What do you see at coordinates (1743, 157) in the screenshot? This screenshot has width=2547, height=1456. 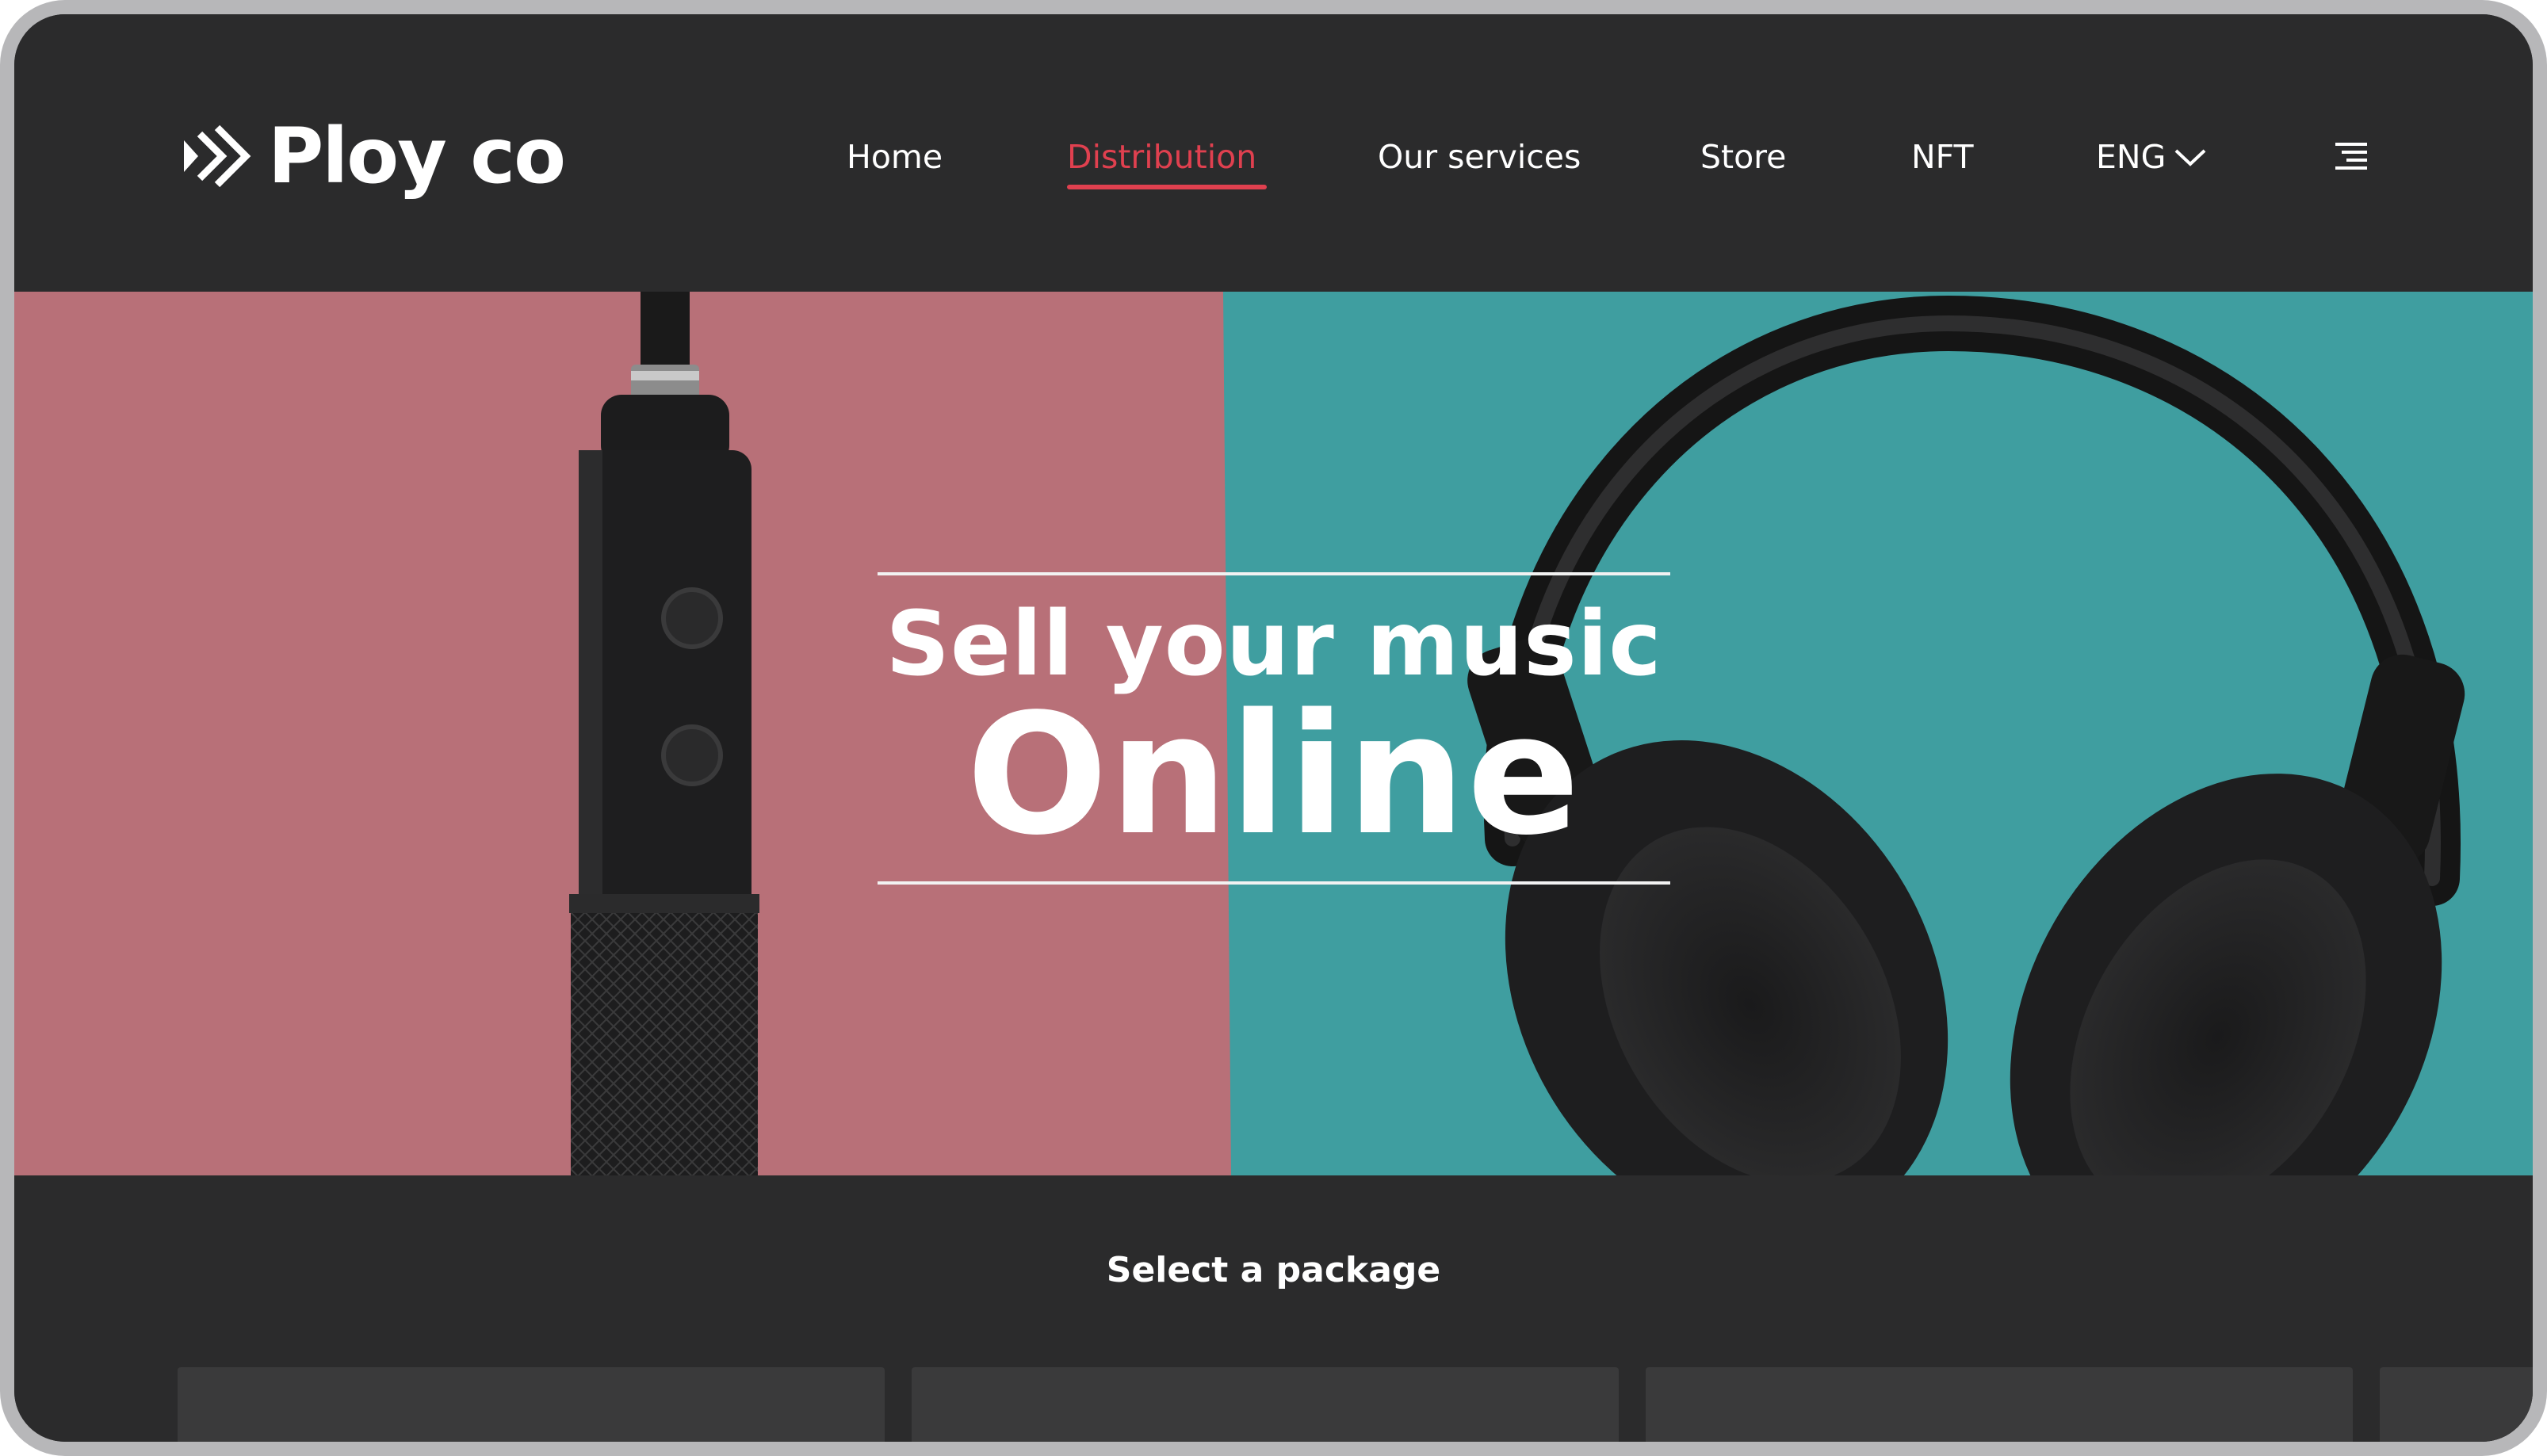 I see `nav-store: Store` at bounding box center [1743, 157].